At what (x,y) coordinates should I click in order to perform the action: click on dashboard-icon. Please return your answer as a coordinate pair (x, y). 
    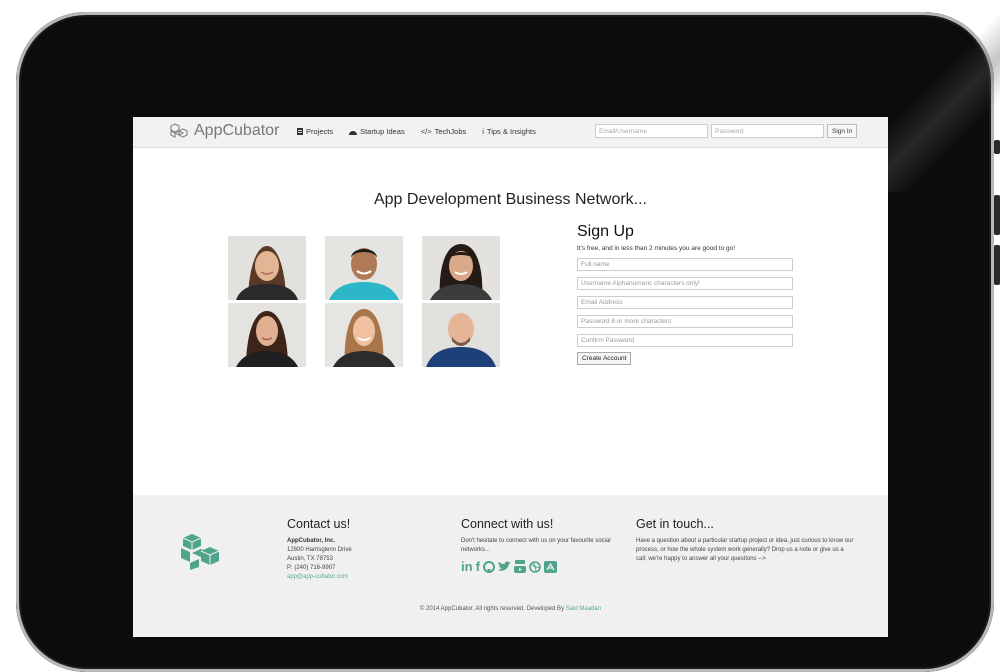
    Looking at the image, I should click on (353, 132).